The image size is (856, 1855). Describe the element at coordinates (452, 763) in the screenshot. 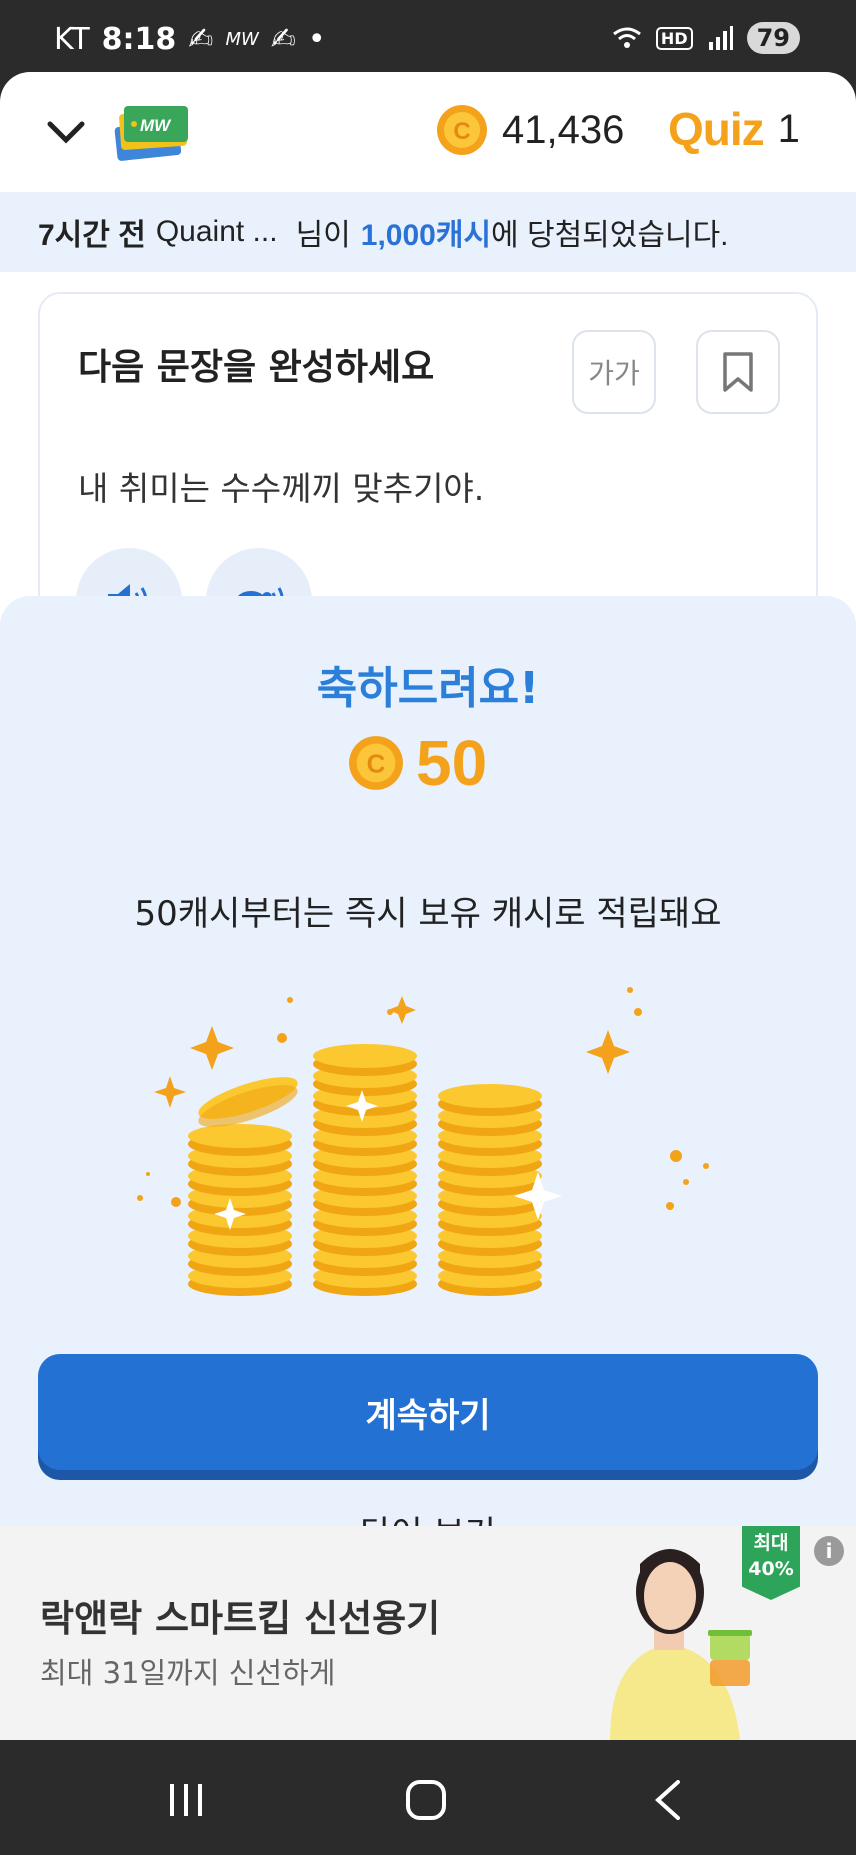

I see `reward-value: 50` at that location.